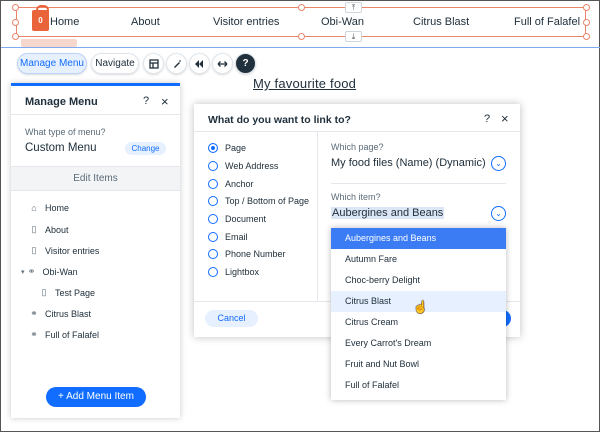 The image size is (600, 432). Describe the element at coordinates (96, 397) in the screenshot. I see `add-menu-item-button: + Add Menu Item` at that location.